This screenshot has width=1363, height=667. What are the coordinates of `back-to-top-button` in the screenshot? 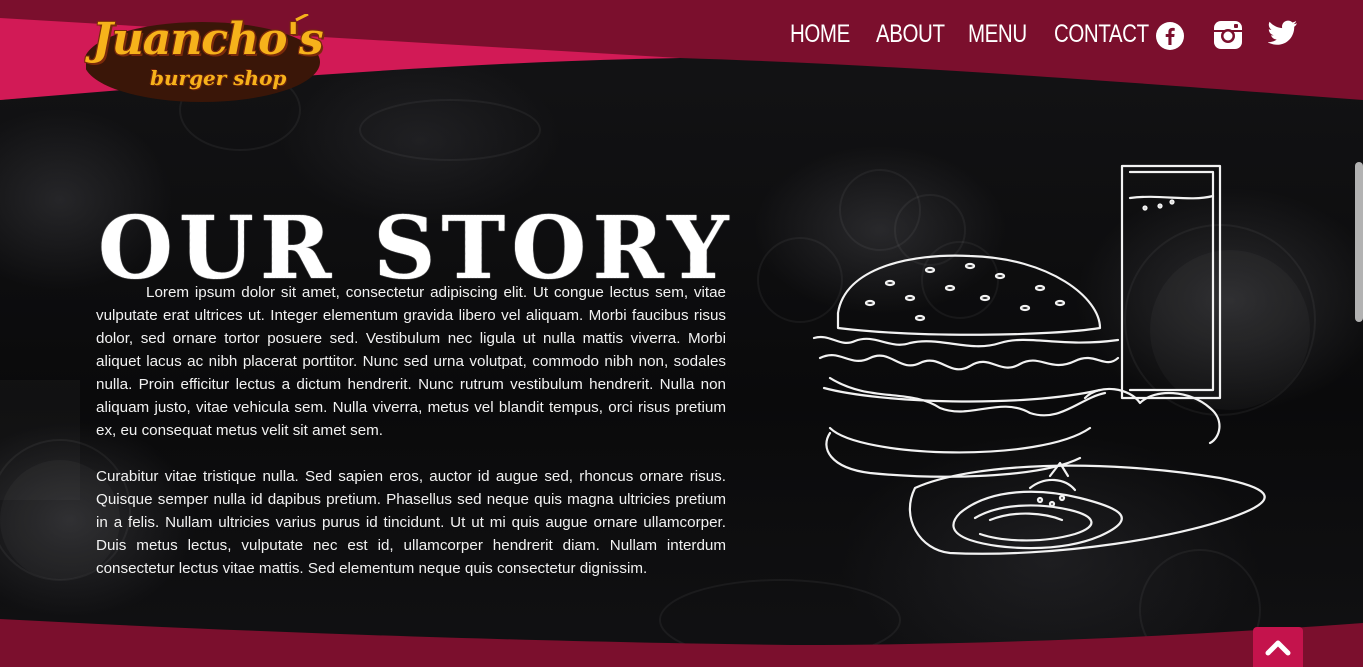 It's located at (1278, 647).